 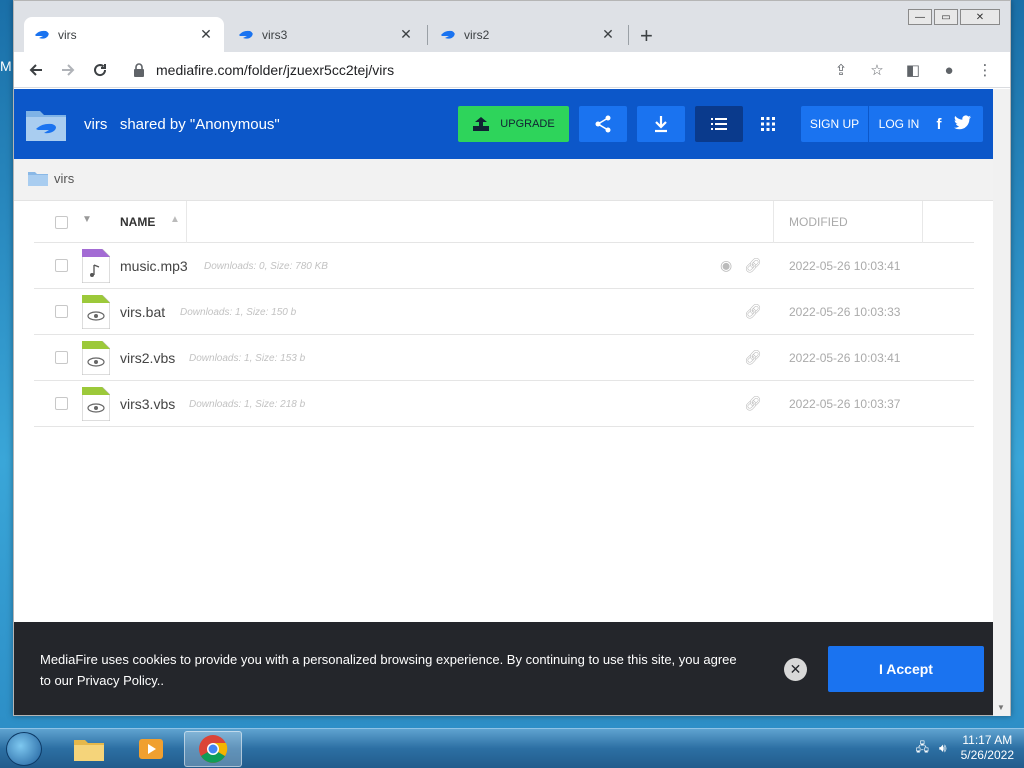 I want to click on desktop-icon-label: M, so click(x=6, y=66).